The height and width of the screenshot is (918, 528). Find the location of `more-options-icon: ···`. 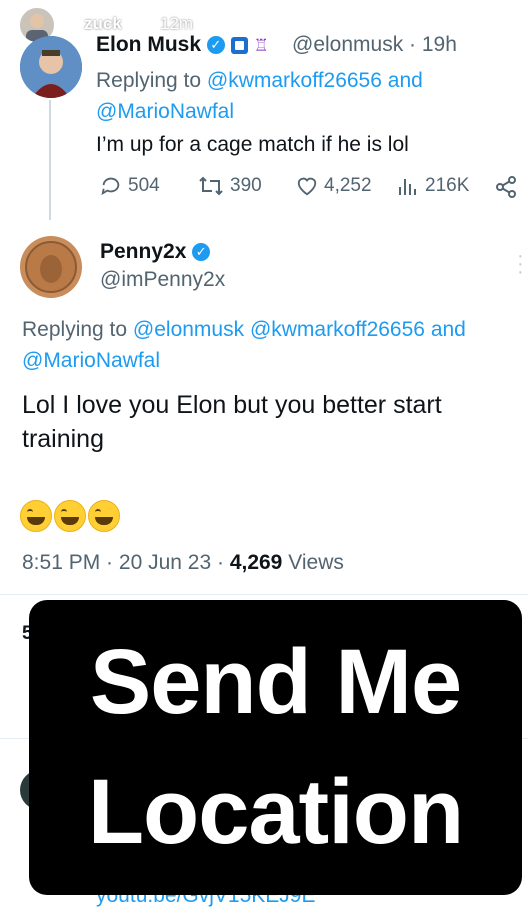

more-options-icon: ··· is located at coordinates (520, 264).